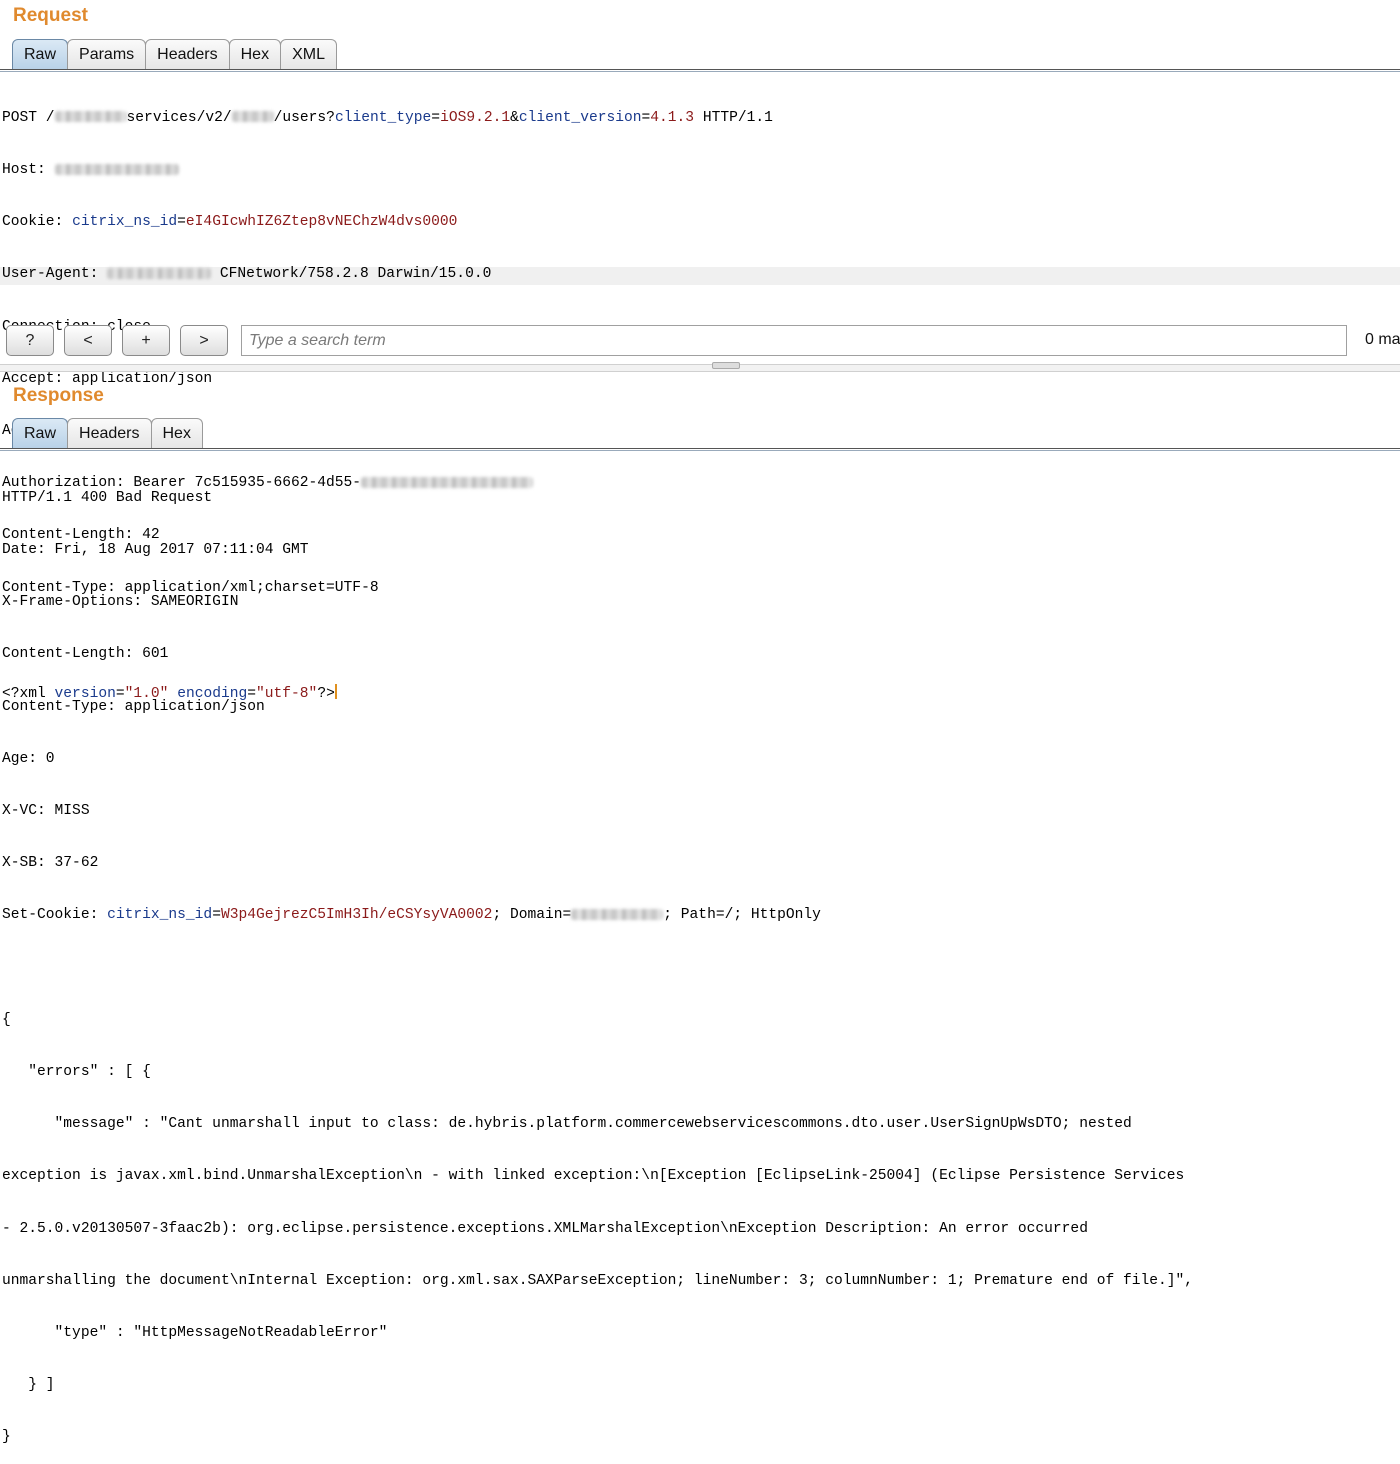 The width and height of the screenshot is (1400, 1464). I want to click on body-line: }, so click(6, 1437).